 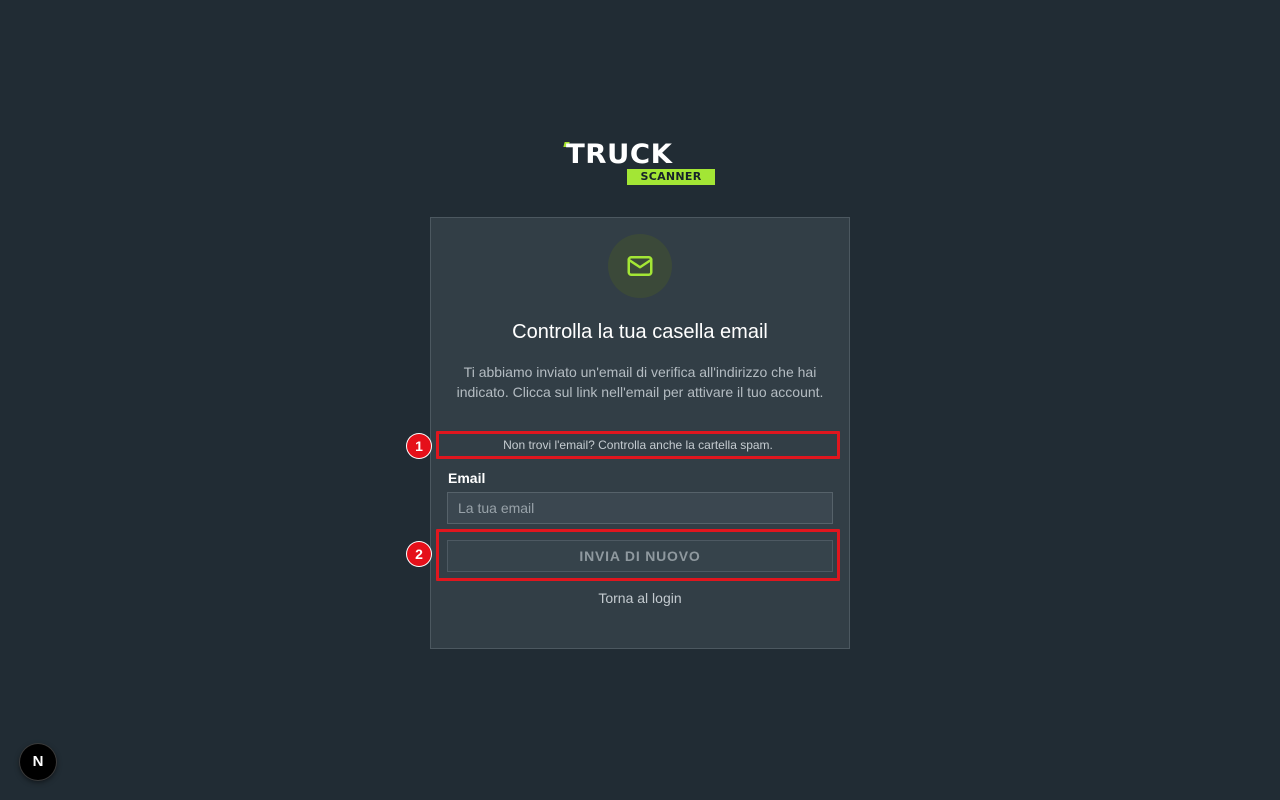 What do you see at coordinates (671, 177) in the screenshot?
I see `logo-subtitle: SCANNER` at bounding box center [671, 177].